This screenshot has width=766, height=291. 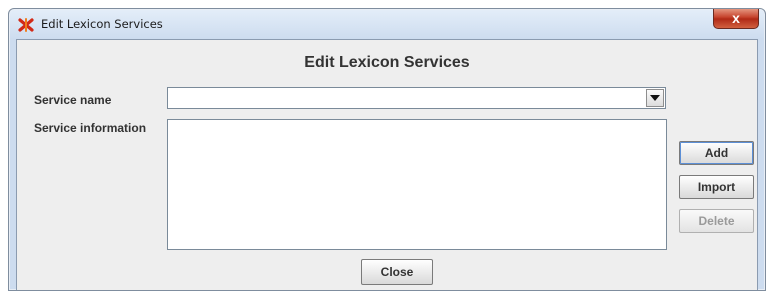 I want to click on close-icon: x, so click(x=736, y=18).